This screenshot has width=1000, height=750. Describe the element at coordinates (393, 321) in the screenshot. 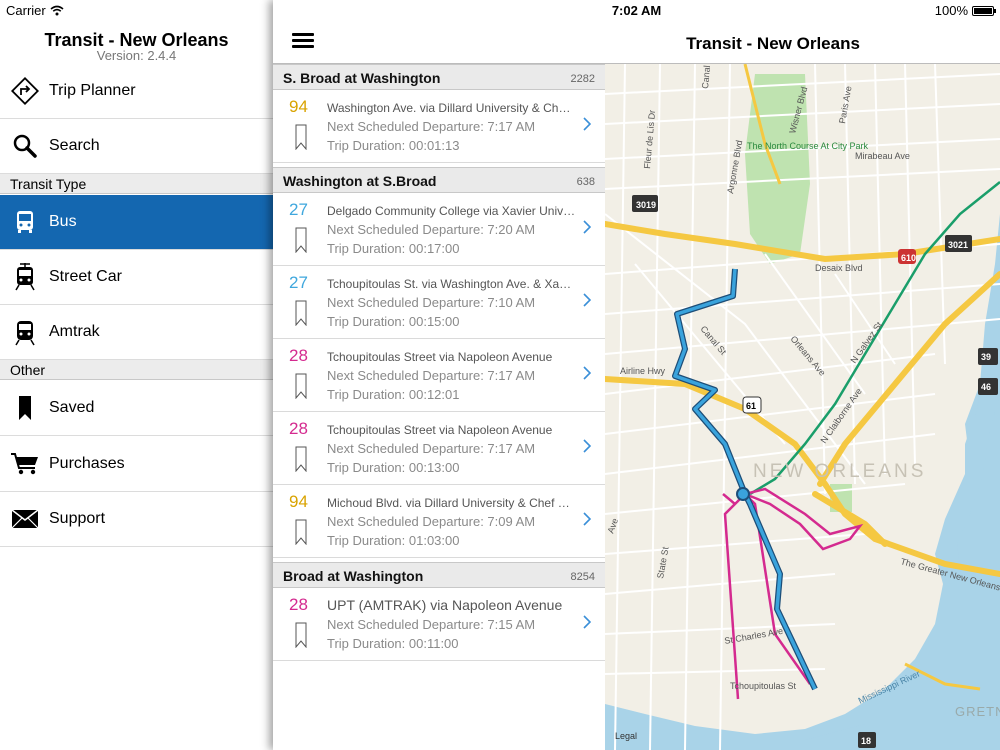

I see `route-duration: Trip Duration: 00:15:00` at that location.